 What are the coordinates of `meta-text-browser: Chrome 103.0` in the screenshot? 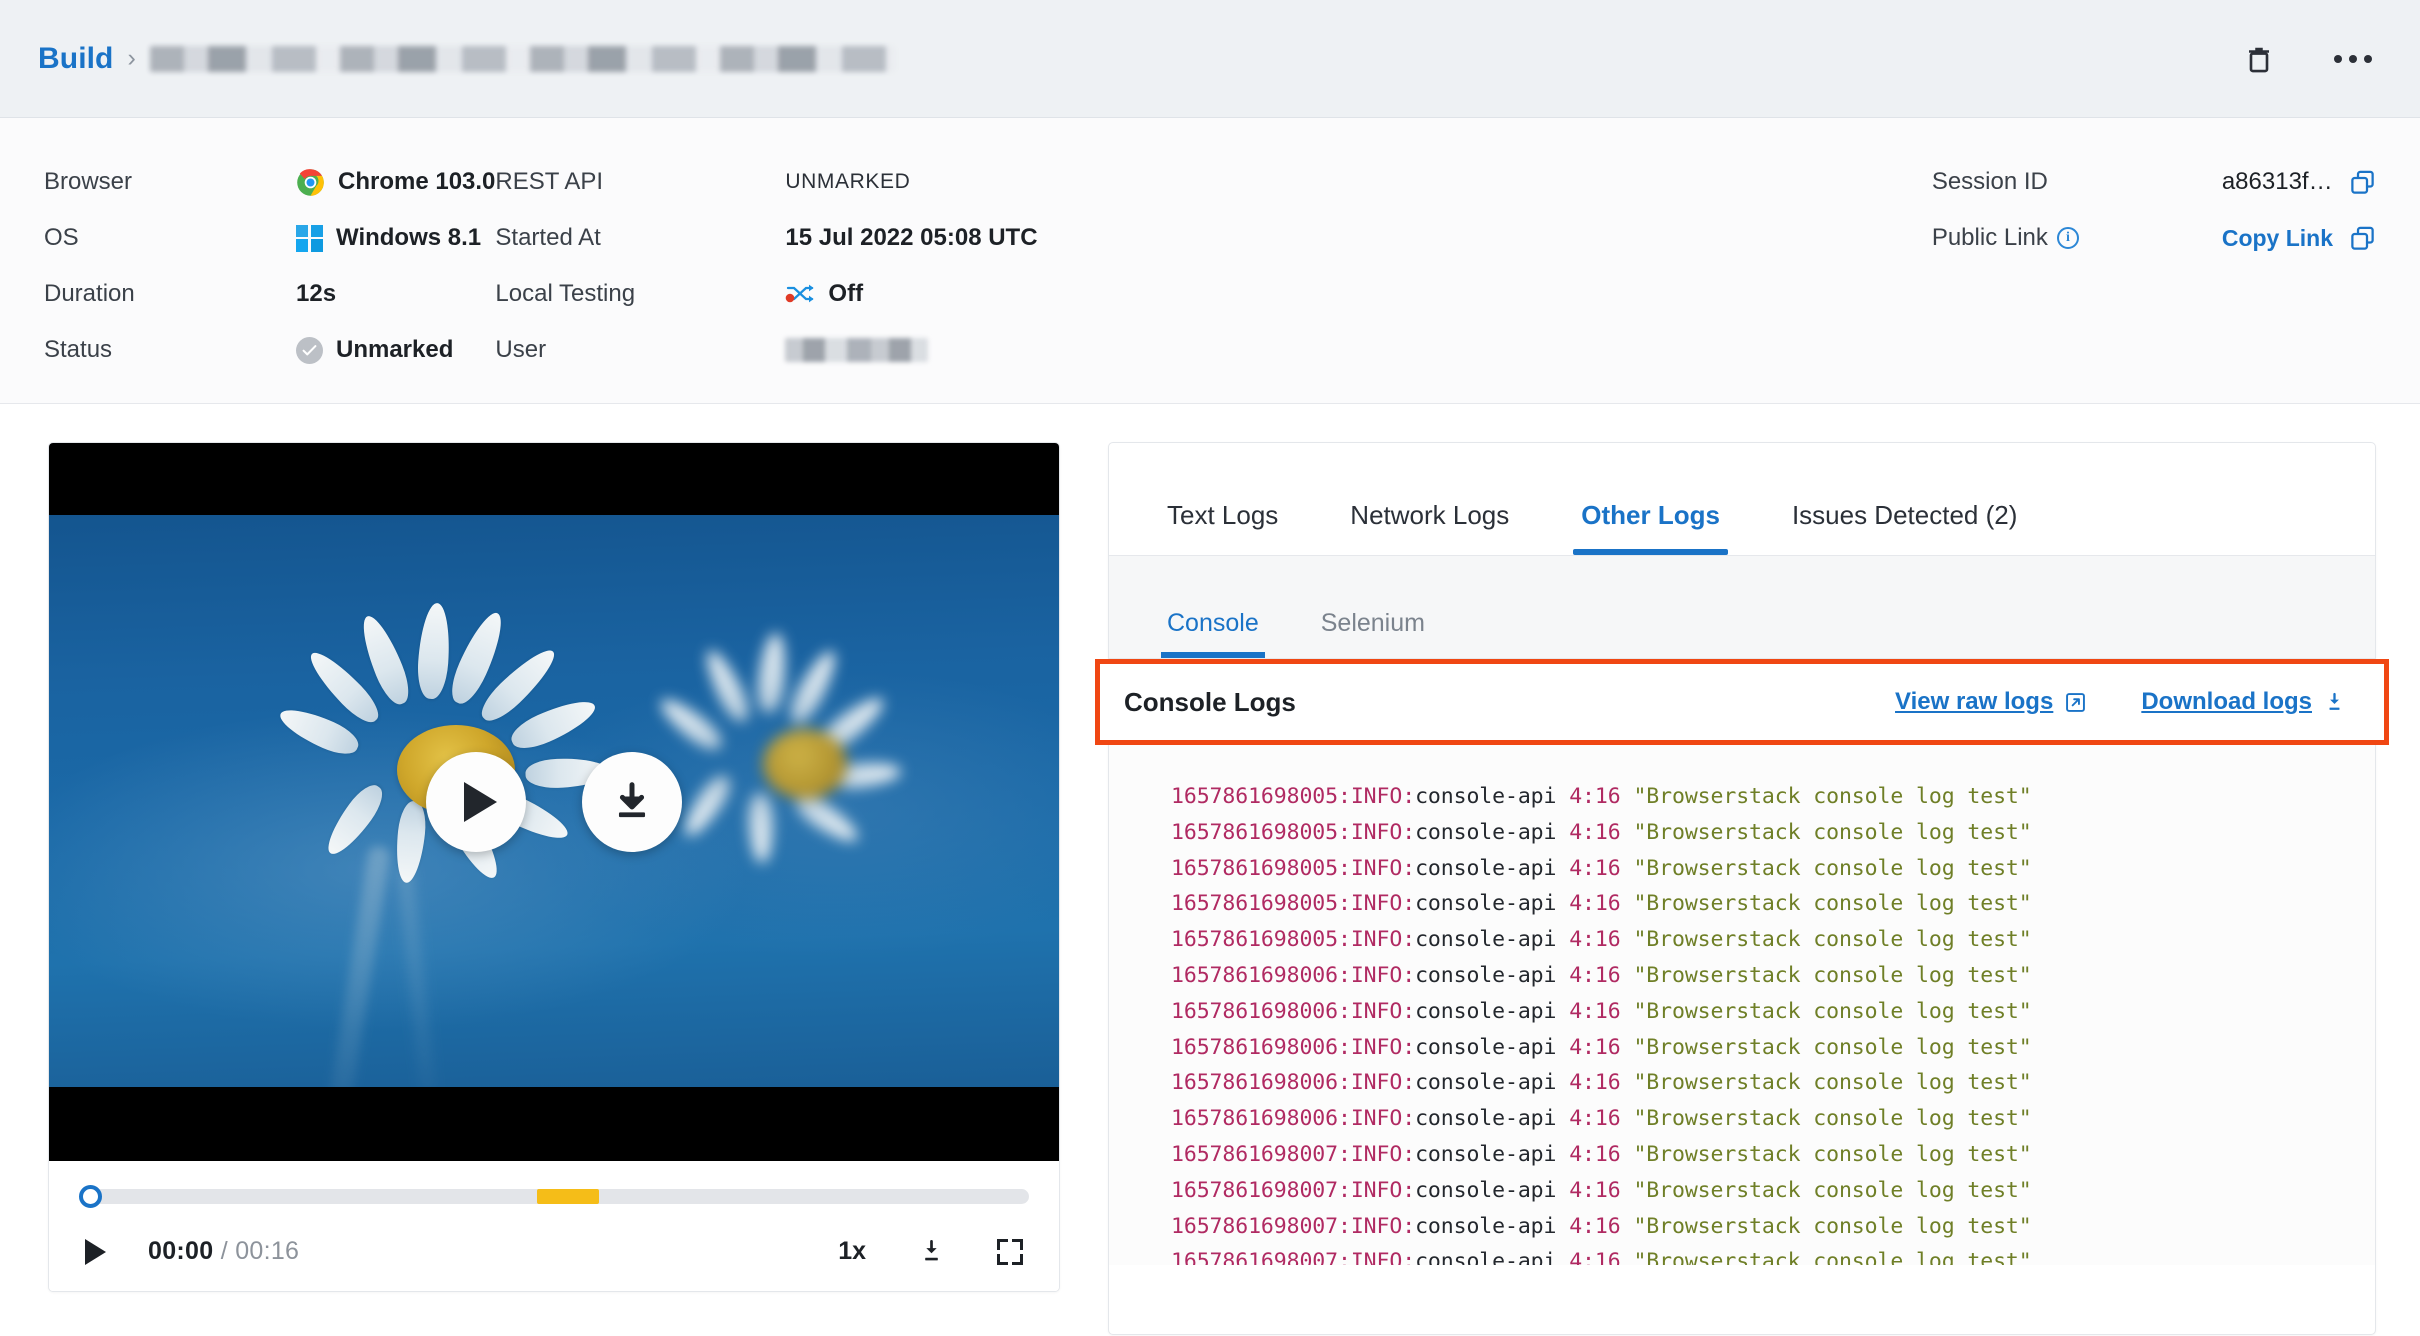 It's located at (417, 181).